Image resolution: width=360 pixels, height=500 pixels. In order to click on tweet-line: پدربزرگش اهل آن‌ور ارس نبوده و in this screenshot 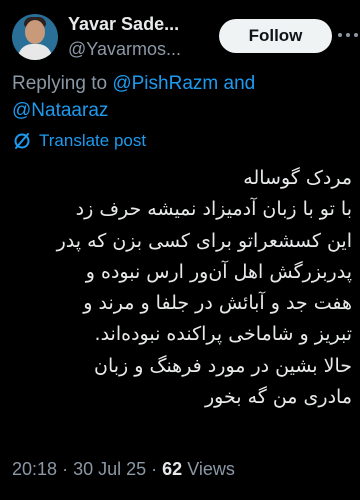, I will do `click(218, 271)`.